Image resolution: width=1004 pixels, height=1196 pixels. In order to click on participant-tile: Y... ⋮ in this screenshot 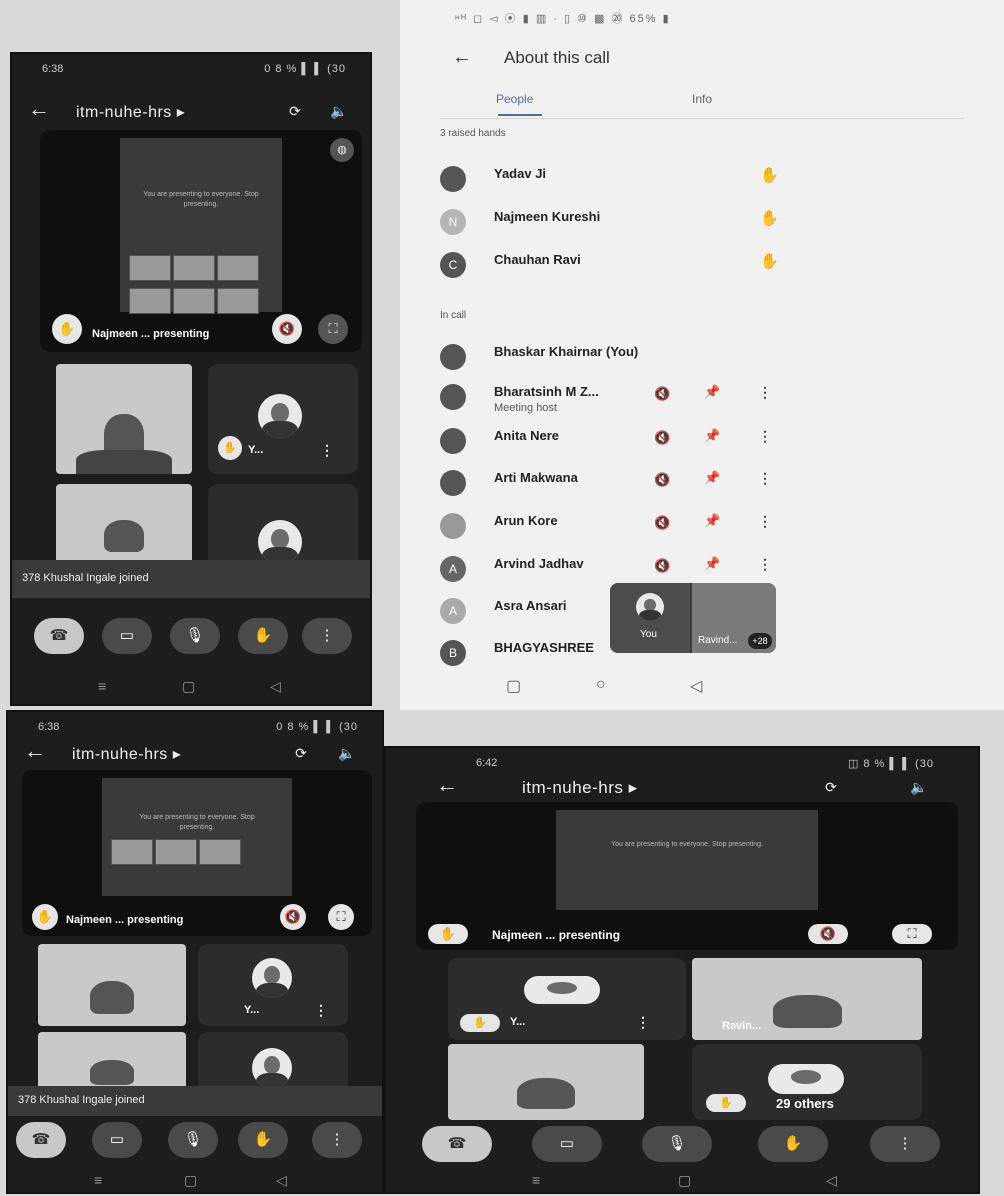, I will do `click(273, 985)`.